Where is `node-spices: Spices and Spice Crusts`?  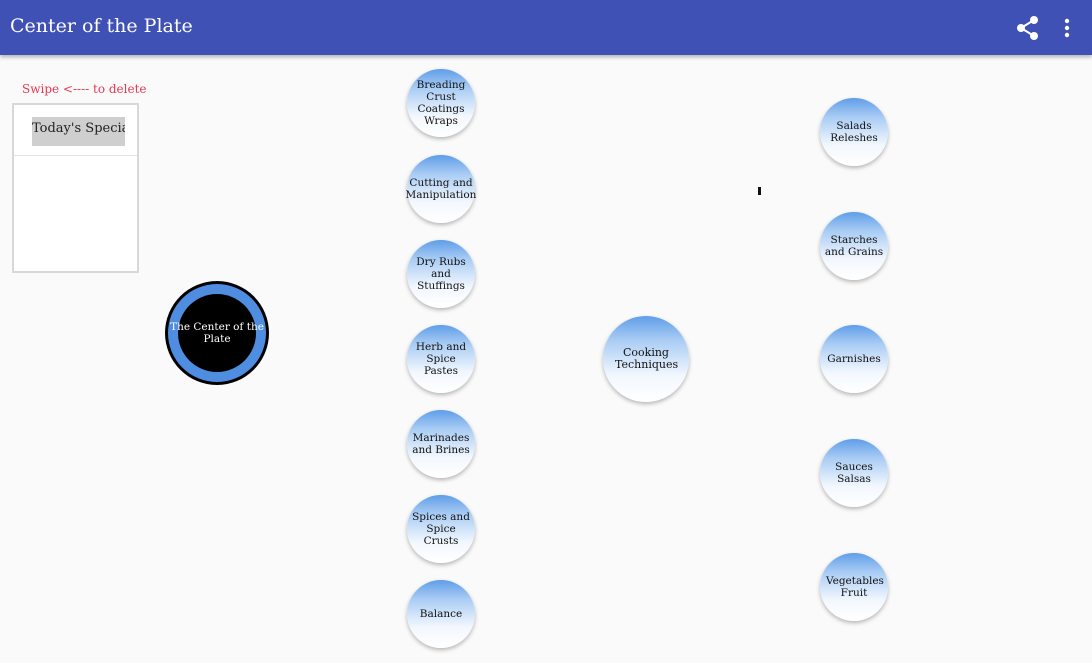 node-spices: Spices and Spice Crusts is located at coordinates (441, 529).